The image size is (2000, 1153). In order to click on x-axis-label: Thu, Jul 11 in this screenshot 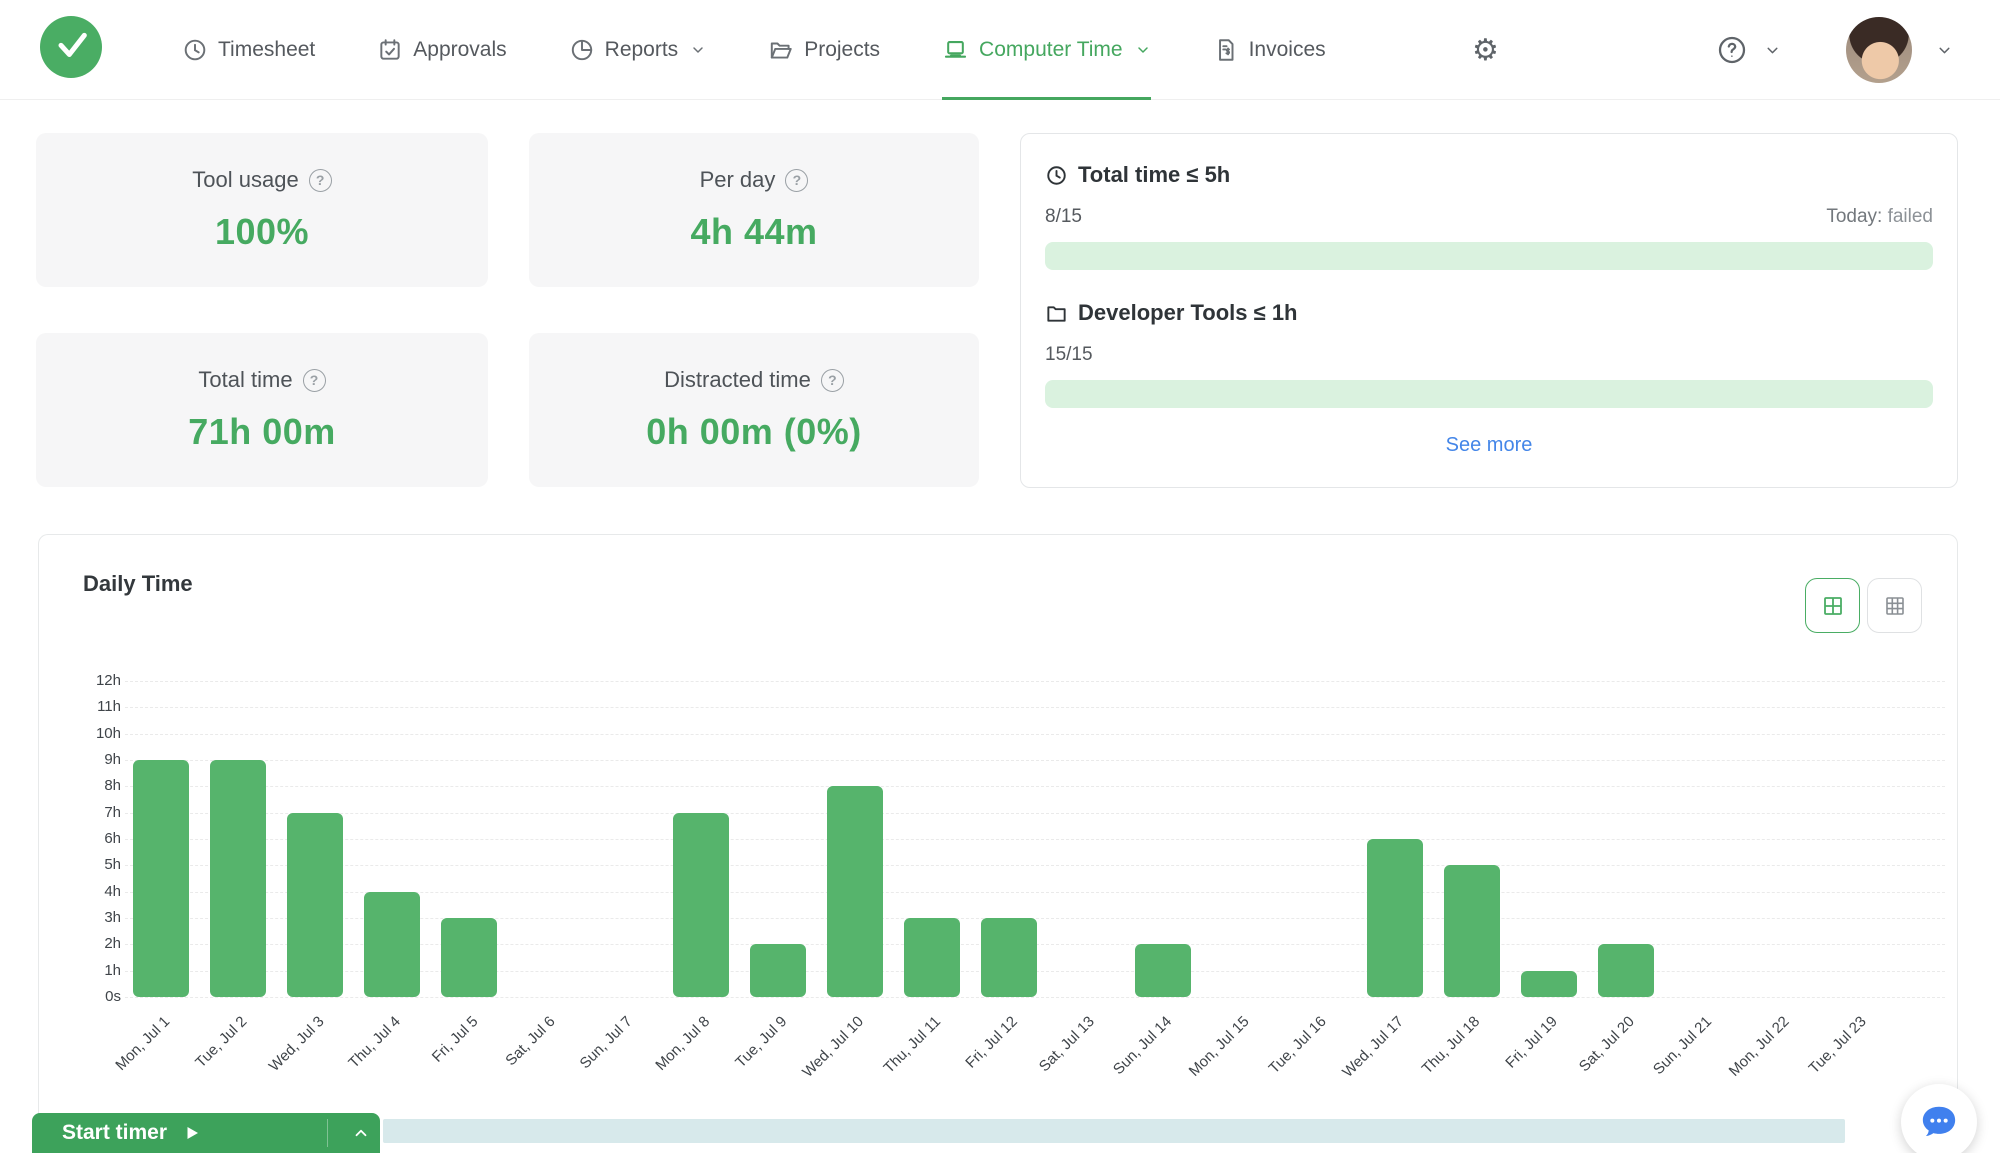, I will do `click(912, 1045)`.